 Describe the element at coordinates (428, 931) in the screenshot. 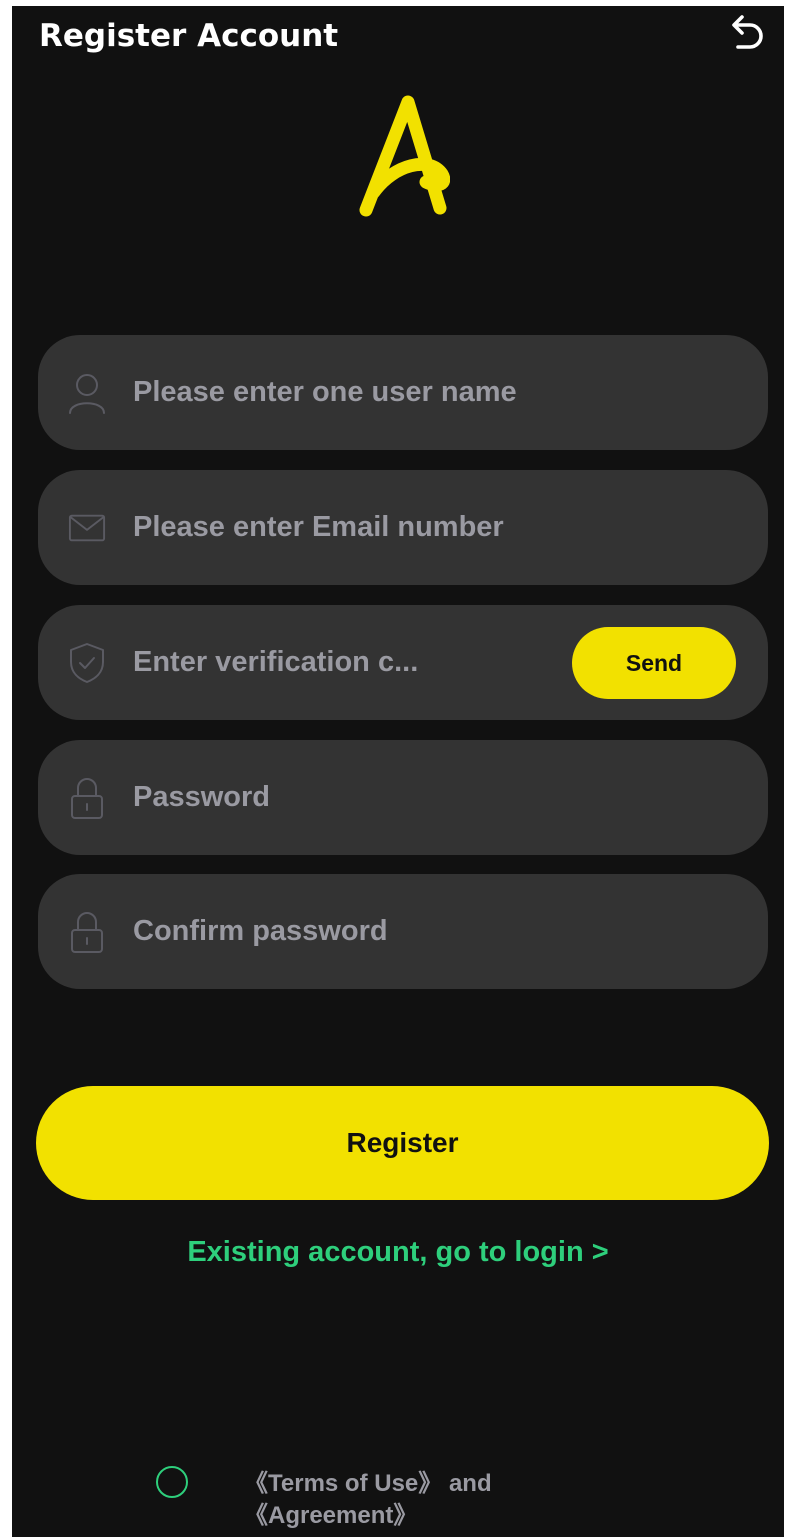

I see `confirm-password-input` at that location.